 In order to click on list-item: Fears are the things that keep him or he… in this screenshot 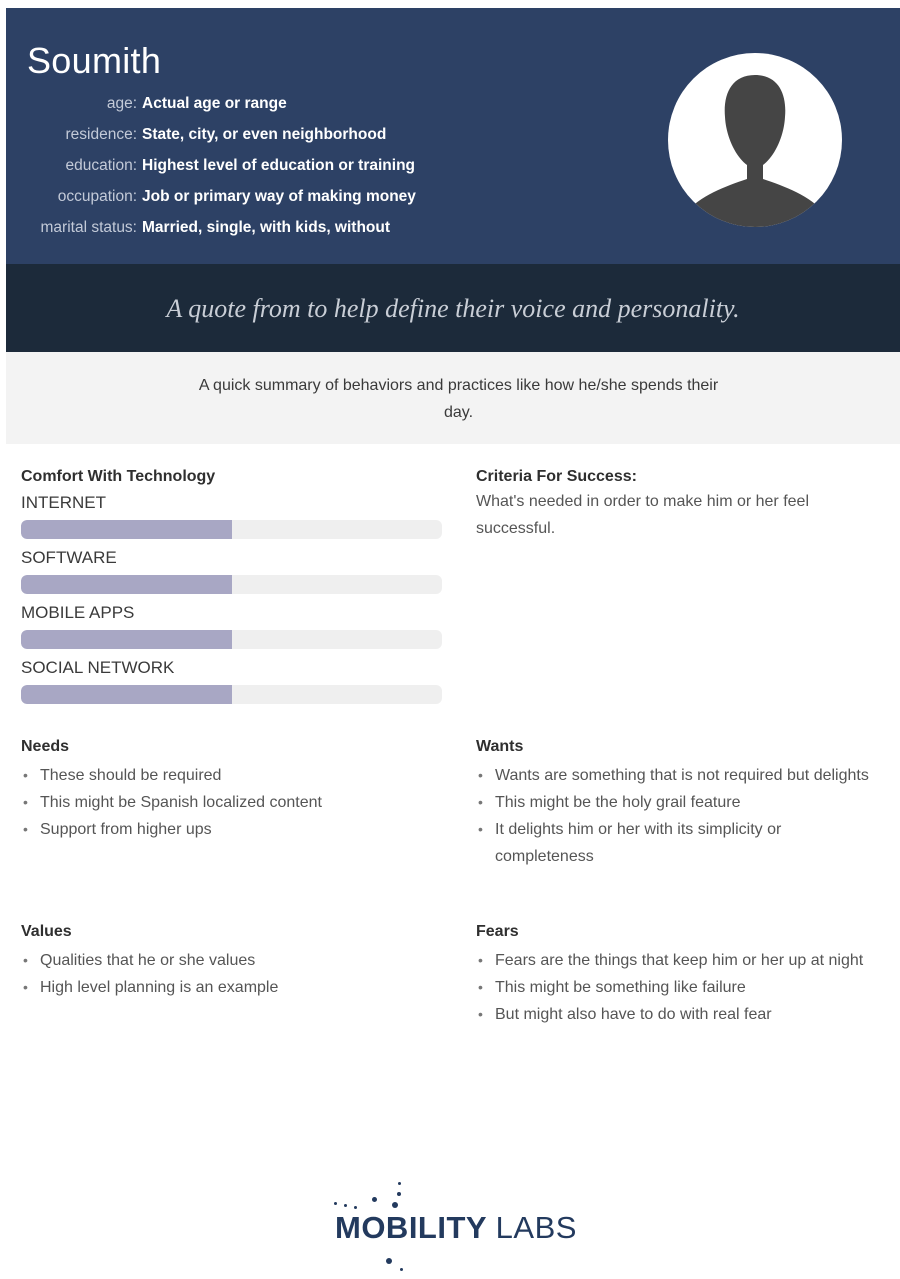, I will do `click(673, 960)`.